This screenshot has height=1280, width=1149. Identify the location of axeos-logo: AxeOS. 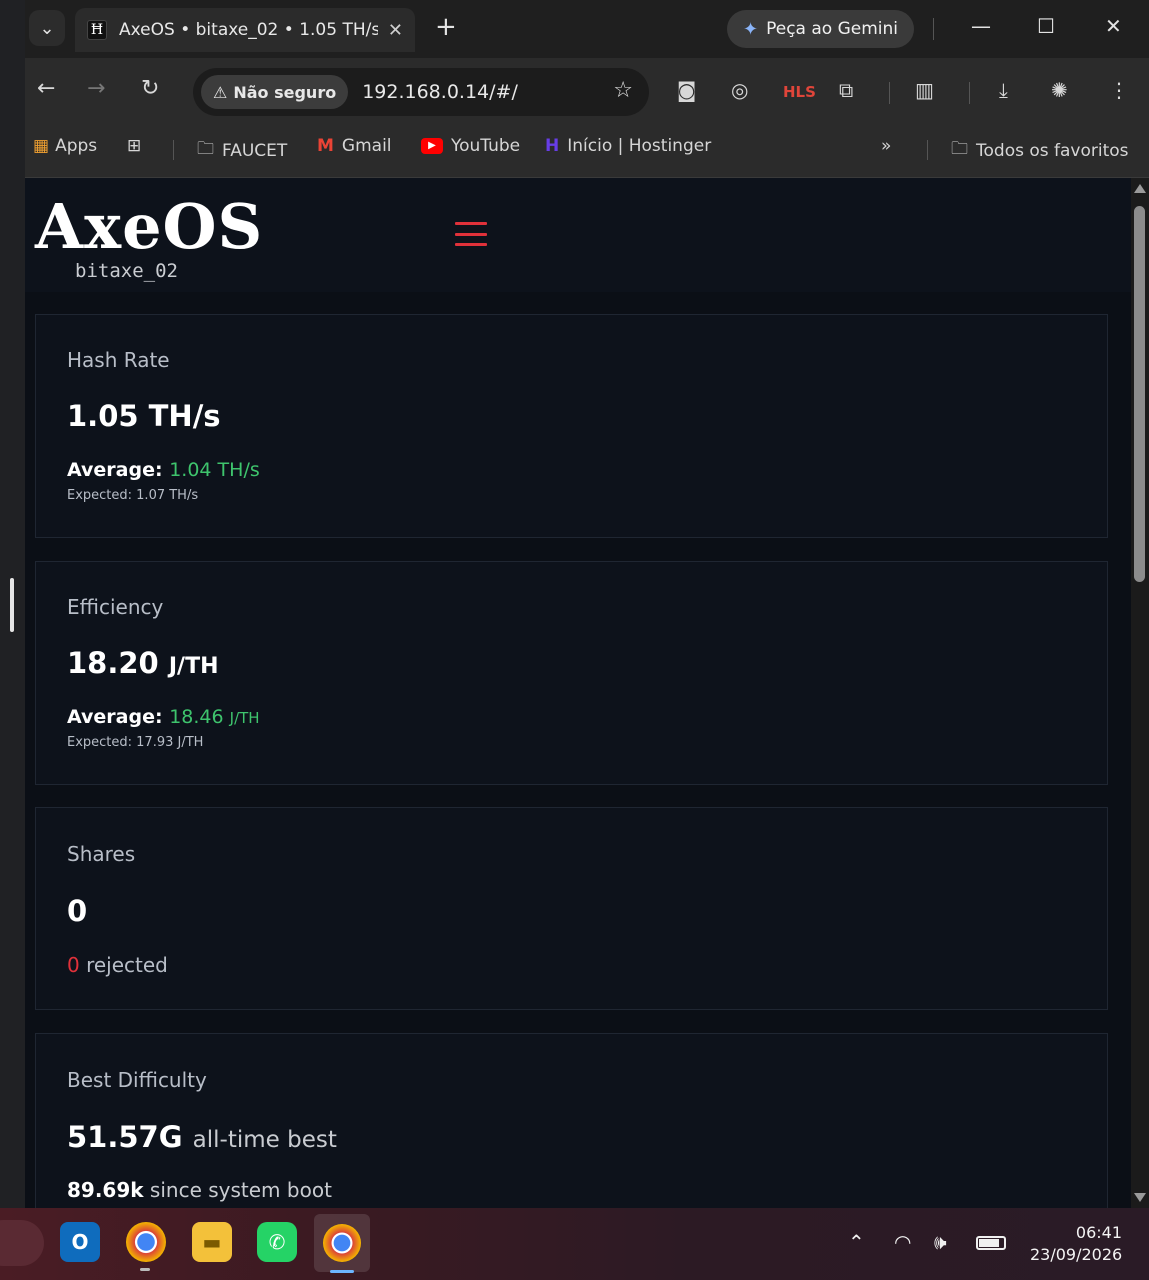
(149, 226).